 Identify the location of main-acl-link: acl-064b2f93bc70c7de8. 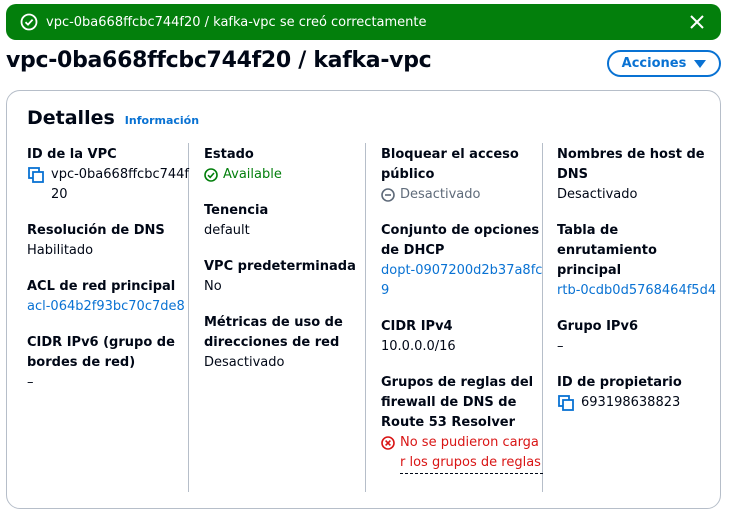
(108, 307).